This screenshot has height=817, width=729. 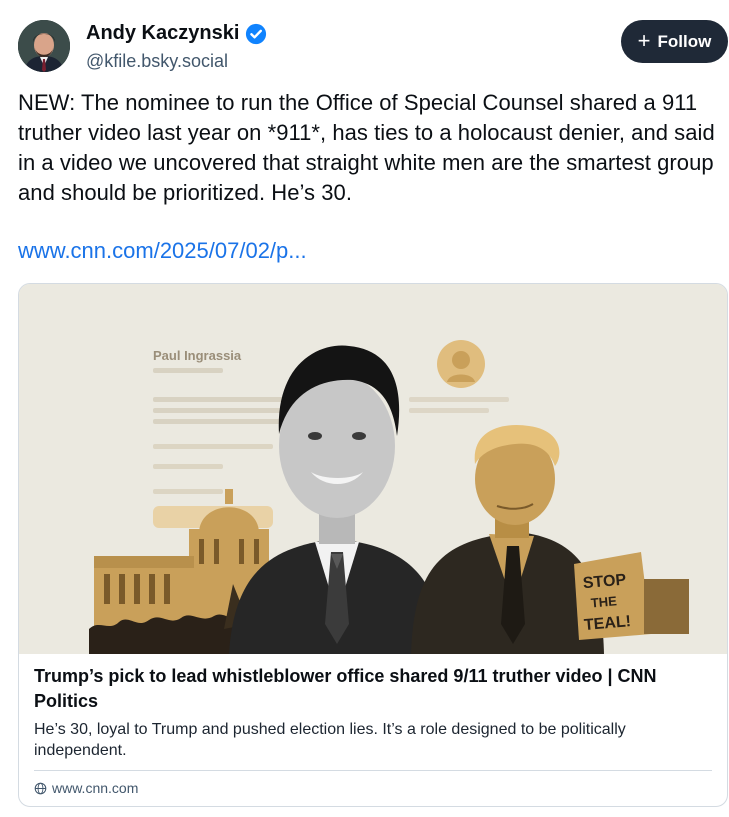 I want to click on link-card-domain: www.cnn.com, so click(x=95, y=788).